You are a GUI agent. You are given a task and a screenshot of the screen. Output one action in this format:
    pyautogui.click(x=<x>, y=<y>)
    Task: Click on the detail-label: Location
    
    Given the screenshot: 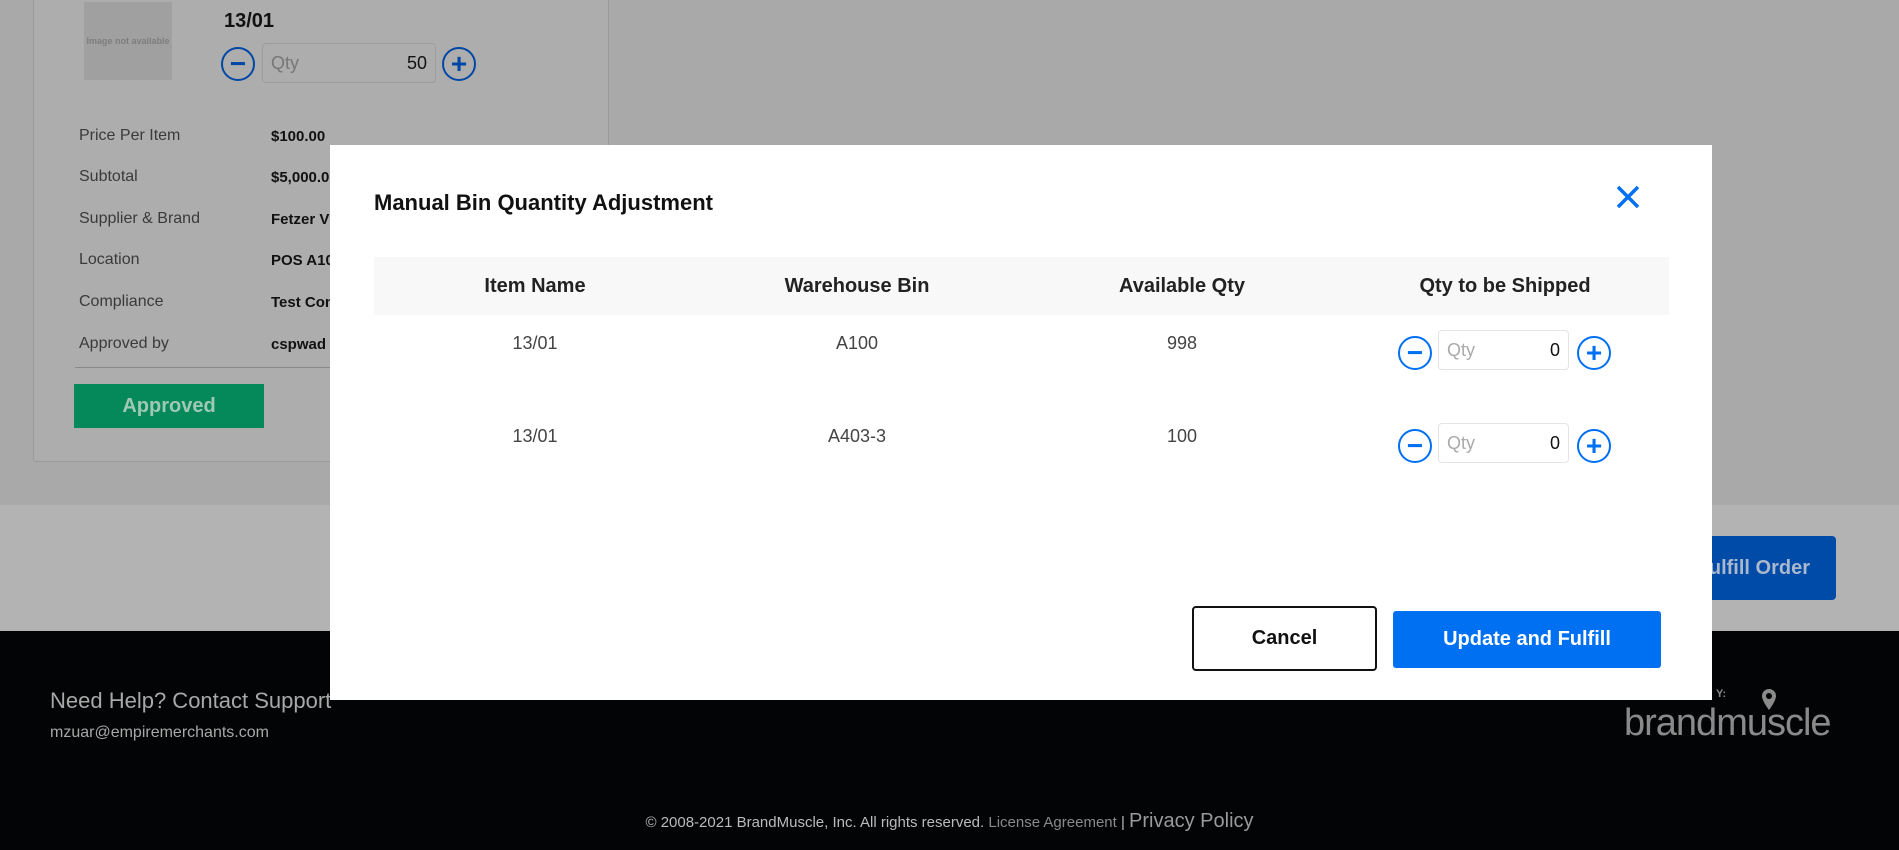 What is the action you would take?
    pyautogui.click(x=109, y=259)
    